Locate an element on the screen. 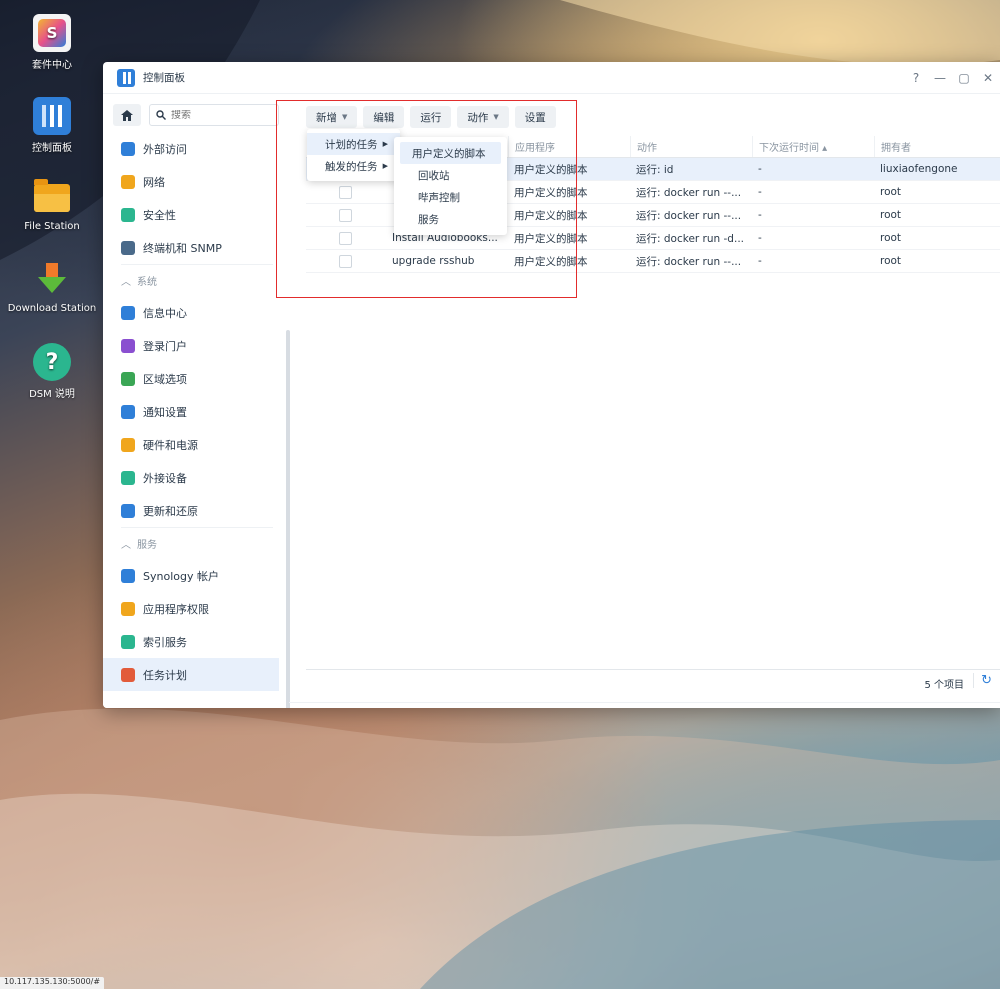  sidebar-item: 更新和还原 is located at coordinates (205, 510).